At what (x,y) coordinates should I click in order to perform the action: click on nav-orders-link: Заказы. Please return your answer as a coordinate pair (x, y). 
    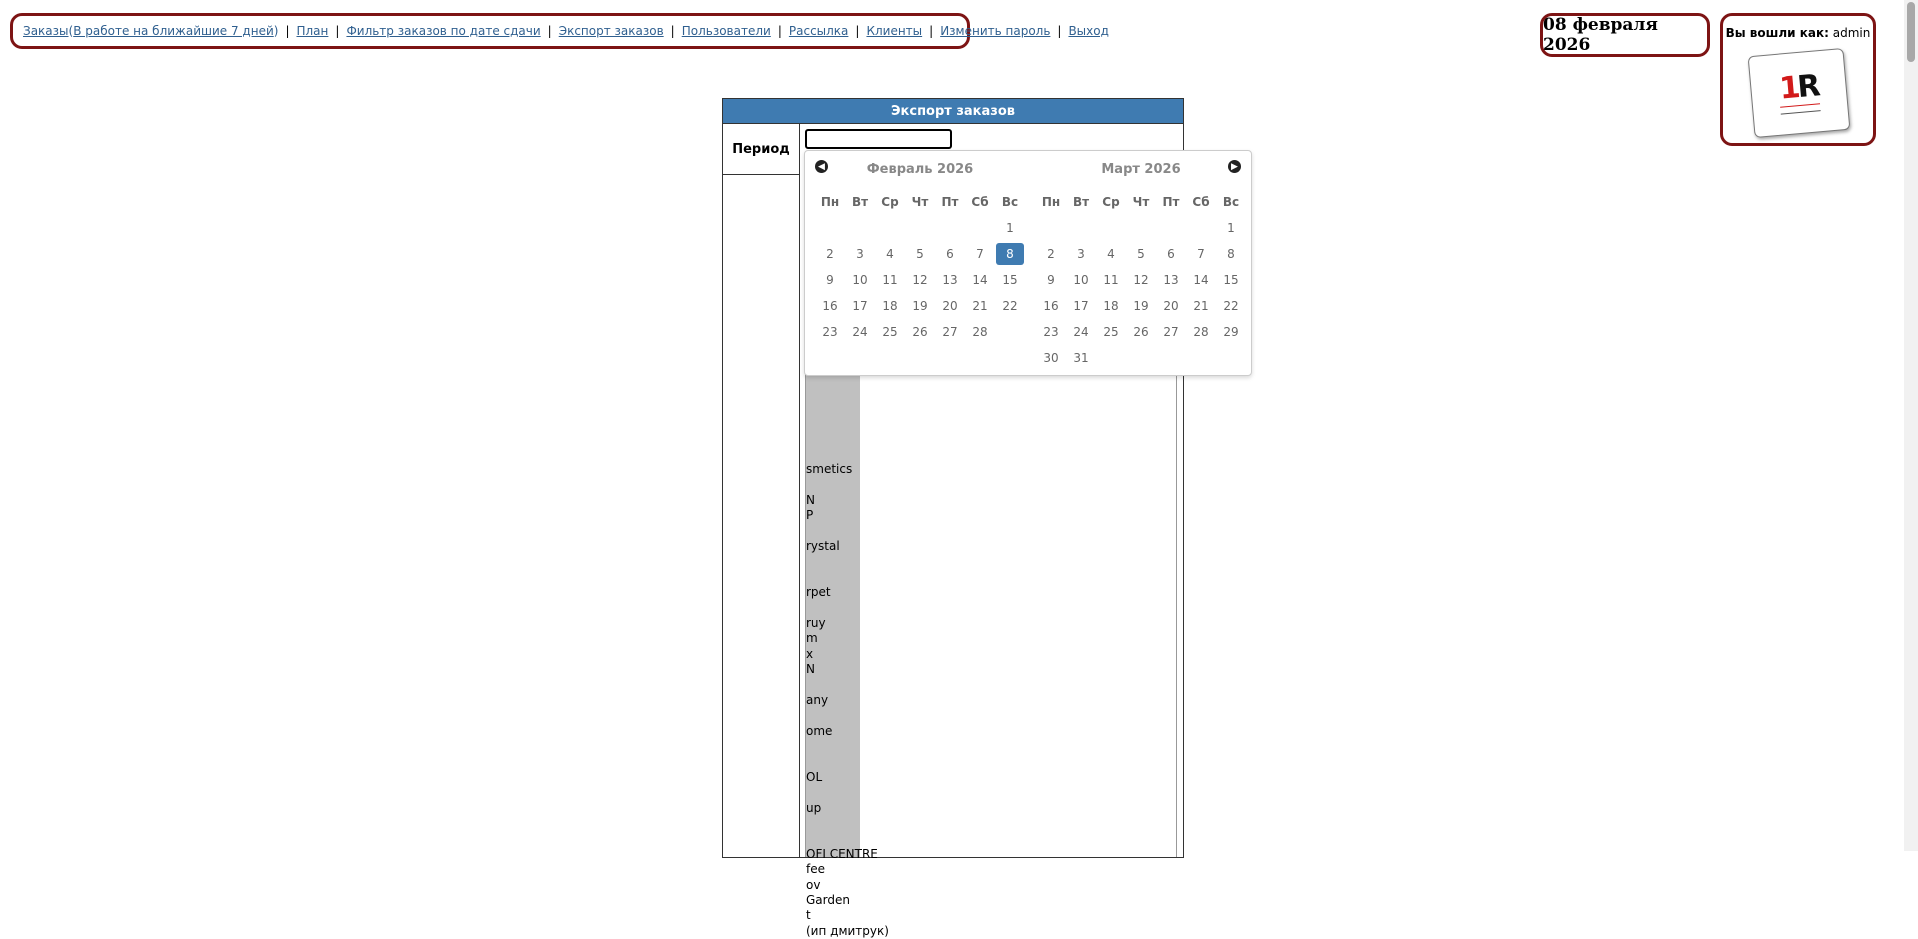
    Looking at the image, I should click on (46, 31).